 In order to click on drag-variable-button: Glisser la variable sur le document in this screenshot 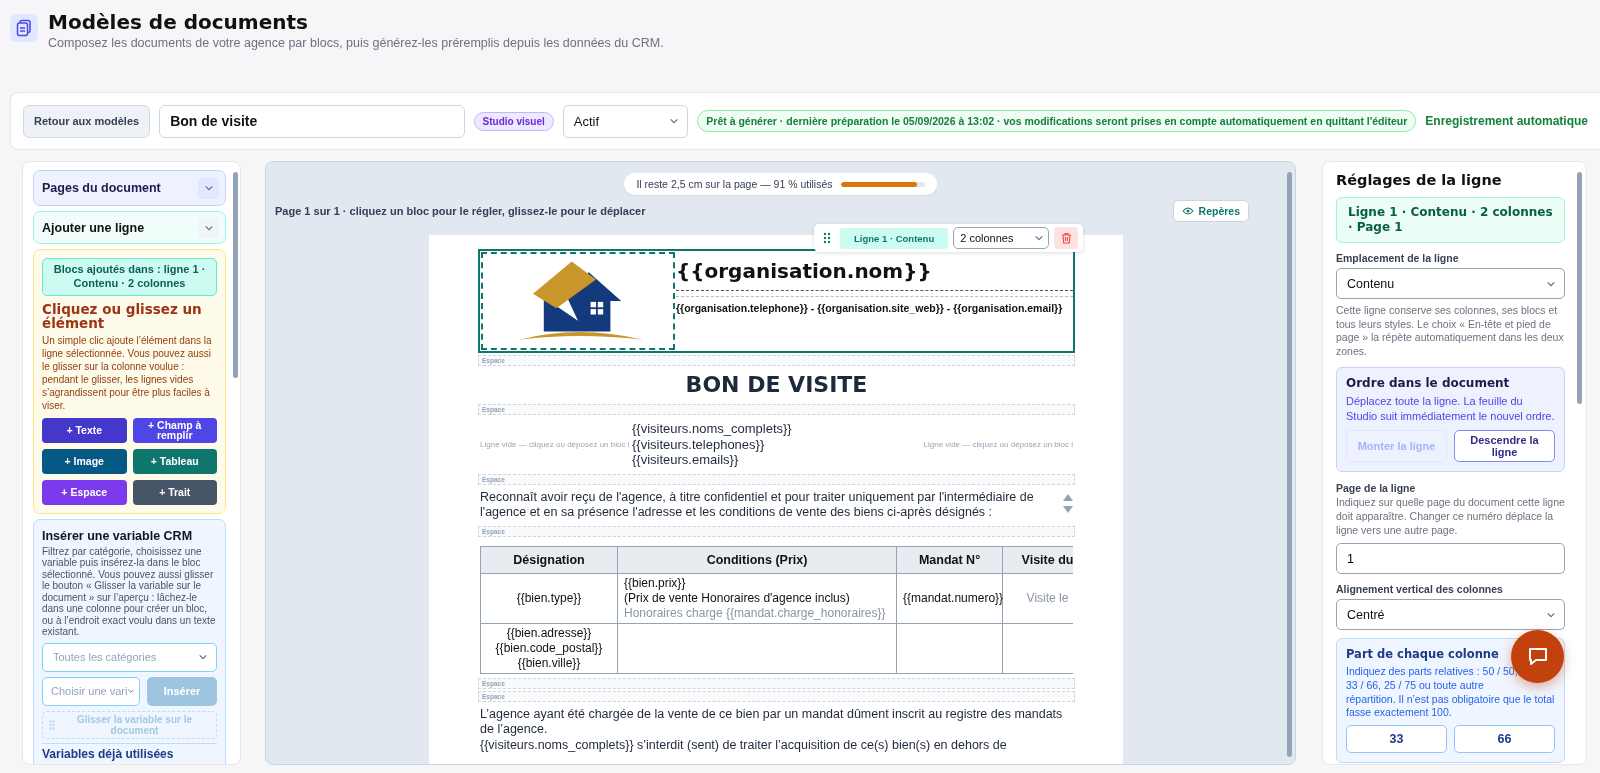, I will do `click(129, 724)`.